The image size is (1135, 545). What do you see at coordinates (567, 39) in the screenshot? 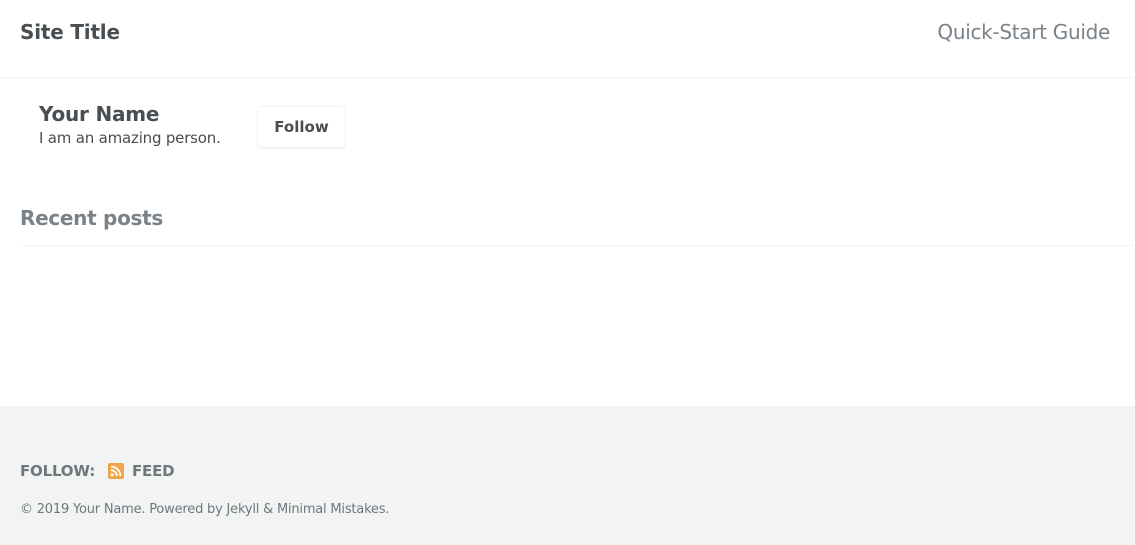
I see `masthead: Site Title Quick-Start Guide` at bounding box center [567, 39].